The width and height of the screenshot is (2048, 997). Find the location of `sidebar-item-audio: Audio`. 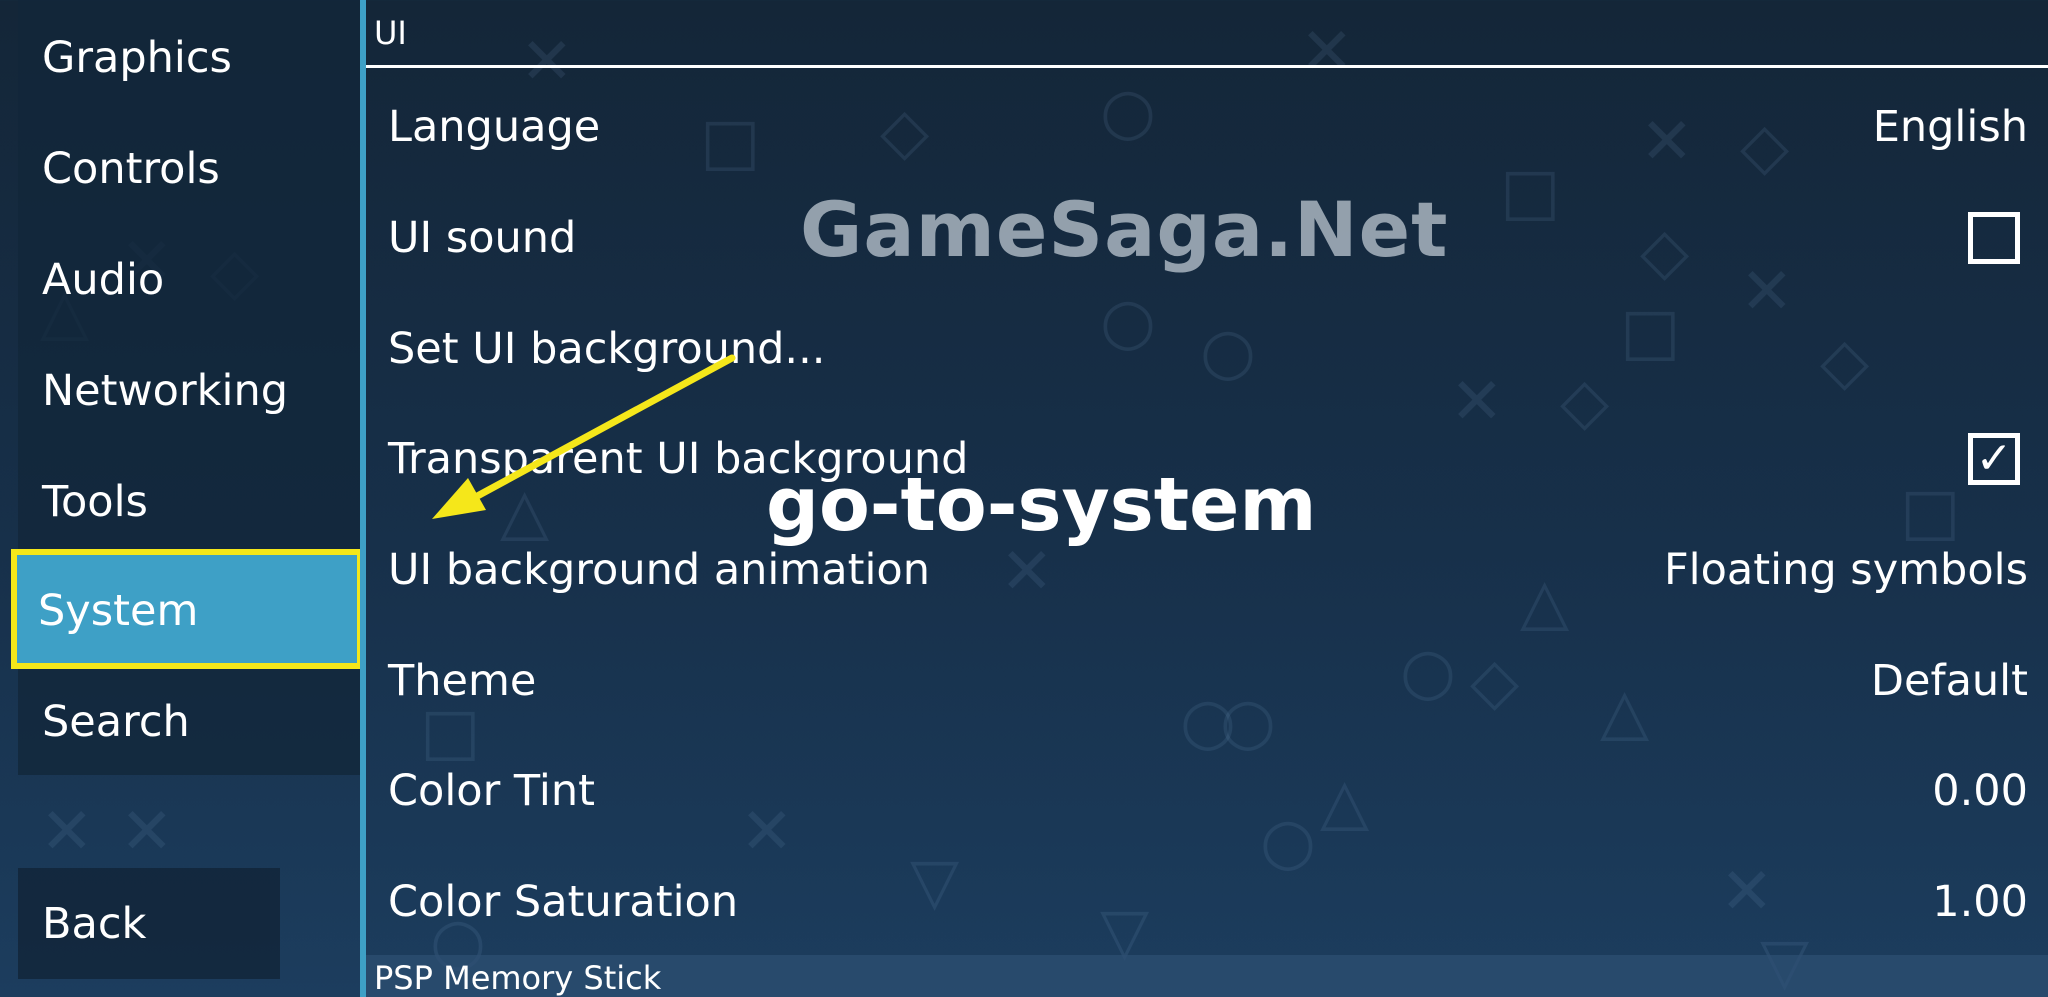

sidebar-item-audio: Audio is located at coordinates (189, 279).